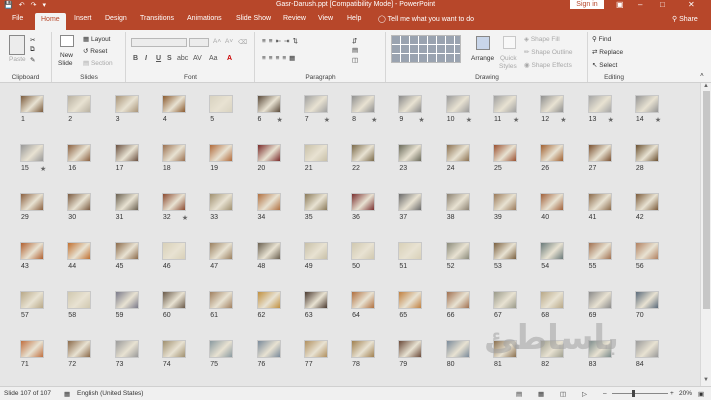  Describe the element at coordinates (83, 18) in the screenshot. I see `tab-insert: Insert` at that location.